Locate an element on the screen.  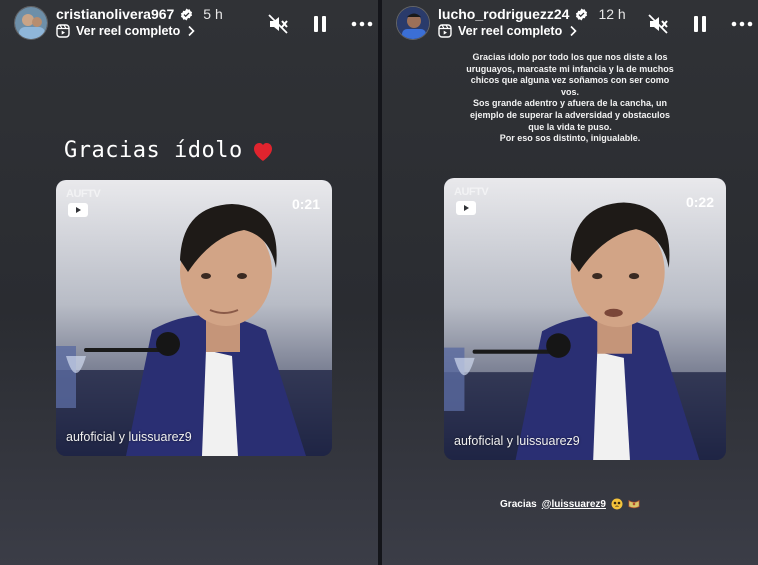
video-duration: 0:21 is located at coordinates (305, 204).